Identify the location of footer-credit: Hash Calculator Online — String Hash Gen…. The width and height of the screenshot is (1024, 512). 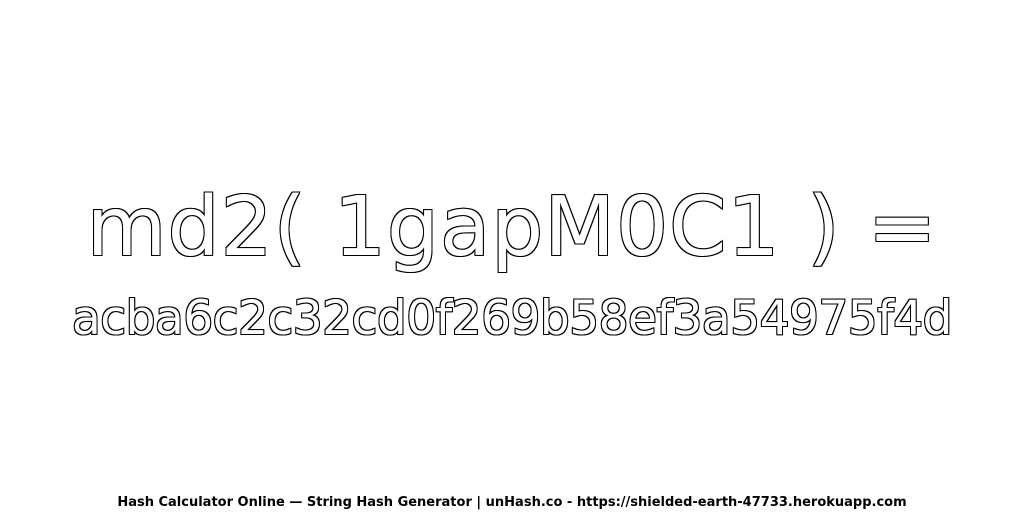
(512, 502).